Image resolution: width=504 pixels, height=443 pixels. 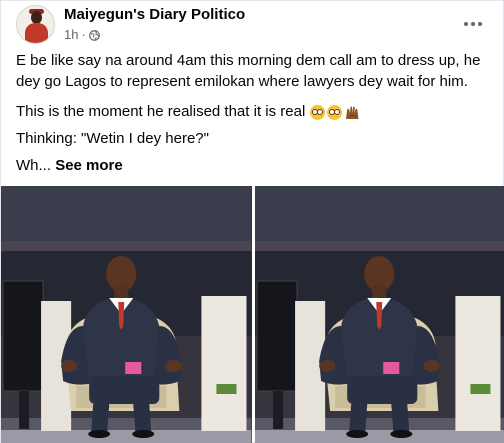 I want to click on globe-icon, so click(x=94, y=35).